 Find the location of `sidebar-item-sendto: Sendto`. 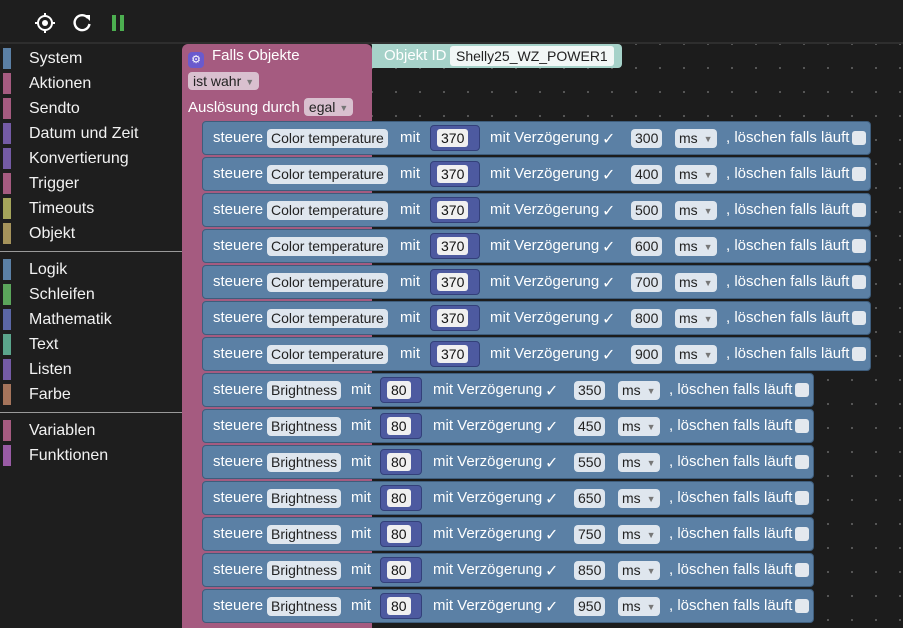

sidebar-item-sendto: Sendto is located at coordinates (91, 108).